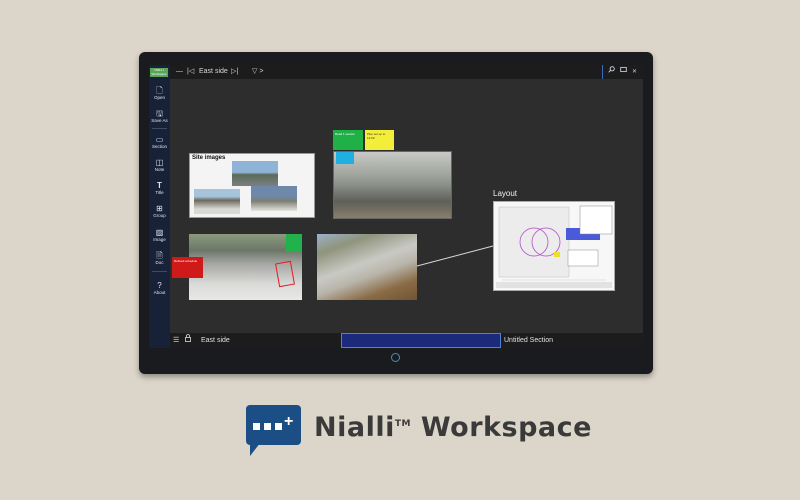  Describe the element at coordinates (234, 72) in the screenshot. I see `next-section-icon: ▷|` at that location.